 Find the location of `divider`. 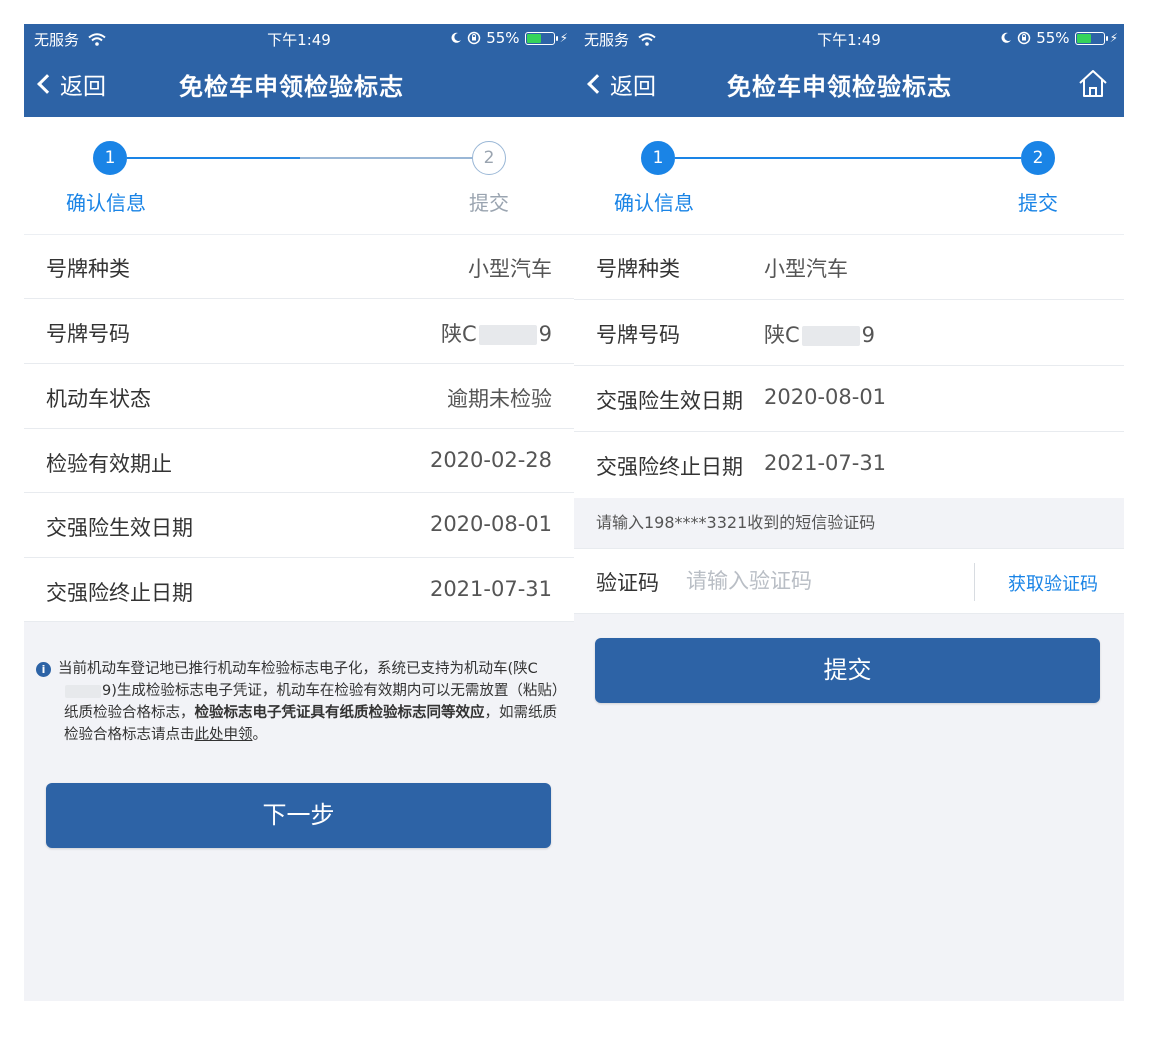

divider is located at coordinates (974, 582).